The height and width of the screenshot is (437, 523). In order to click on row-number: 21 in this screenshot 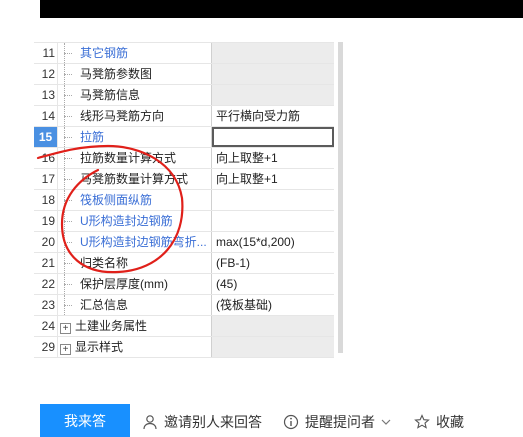, I will do `click(46, 263)`.